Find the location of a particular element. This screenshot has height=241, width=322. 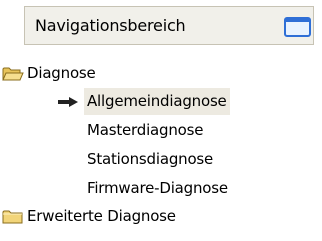

tree-item-masterdiagnose: Masterdiagnose is located at coordinates (145, 130).